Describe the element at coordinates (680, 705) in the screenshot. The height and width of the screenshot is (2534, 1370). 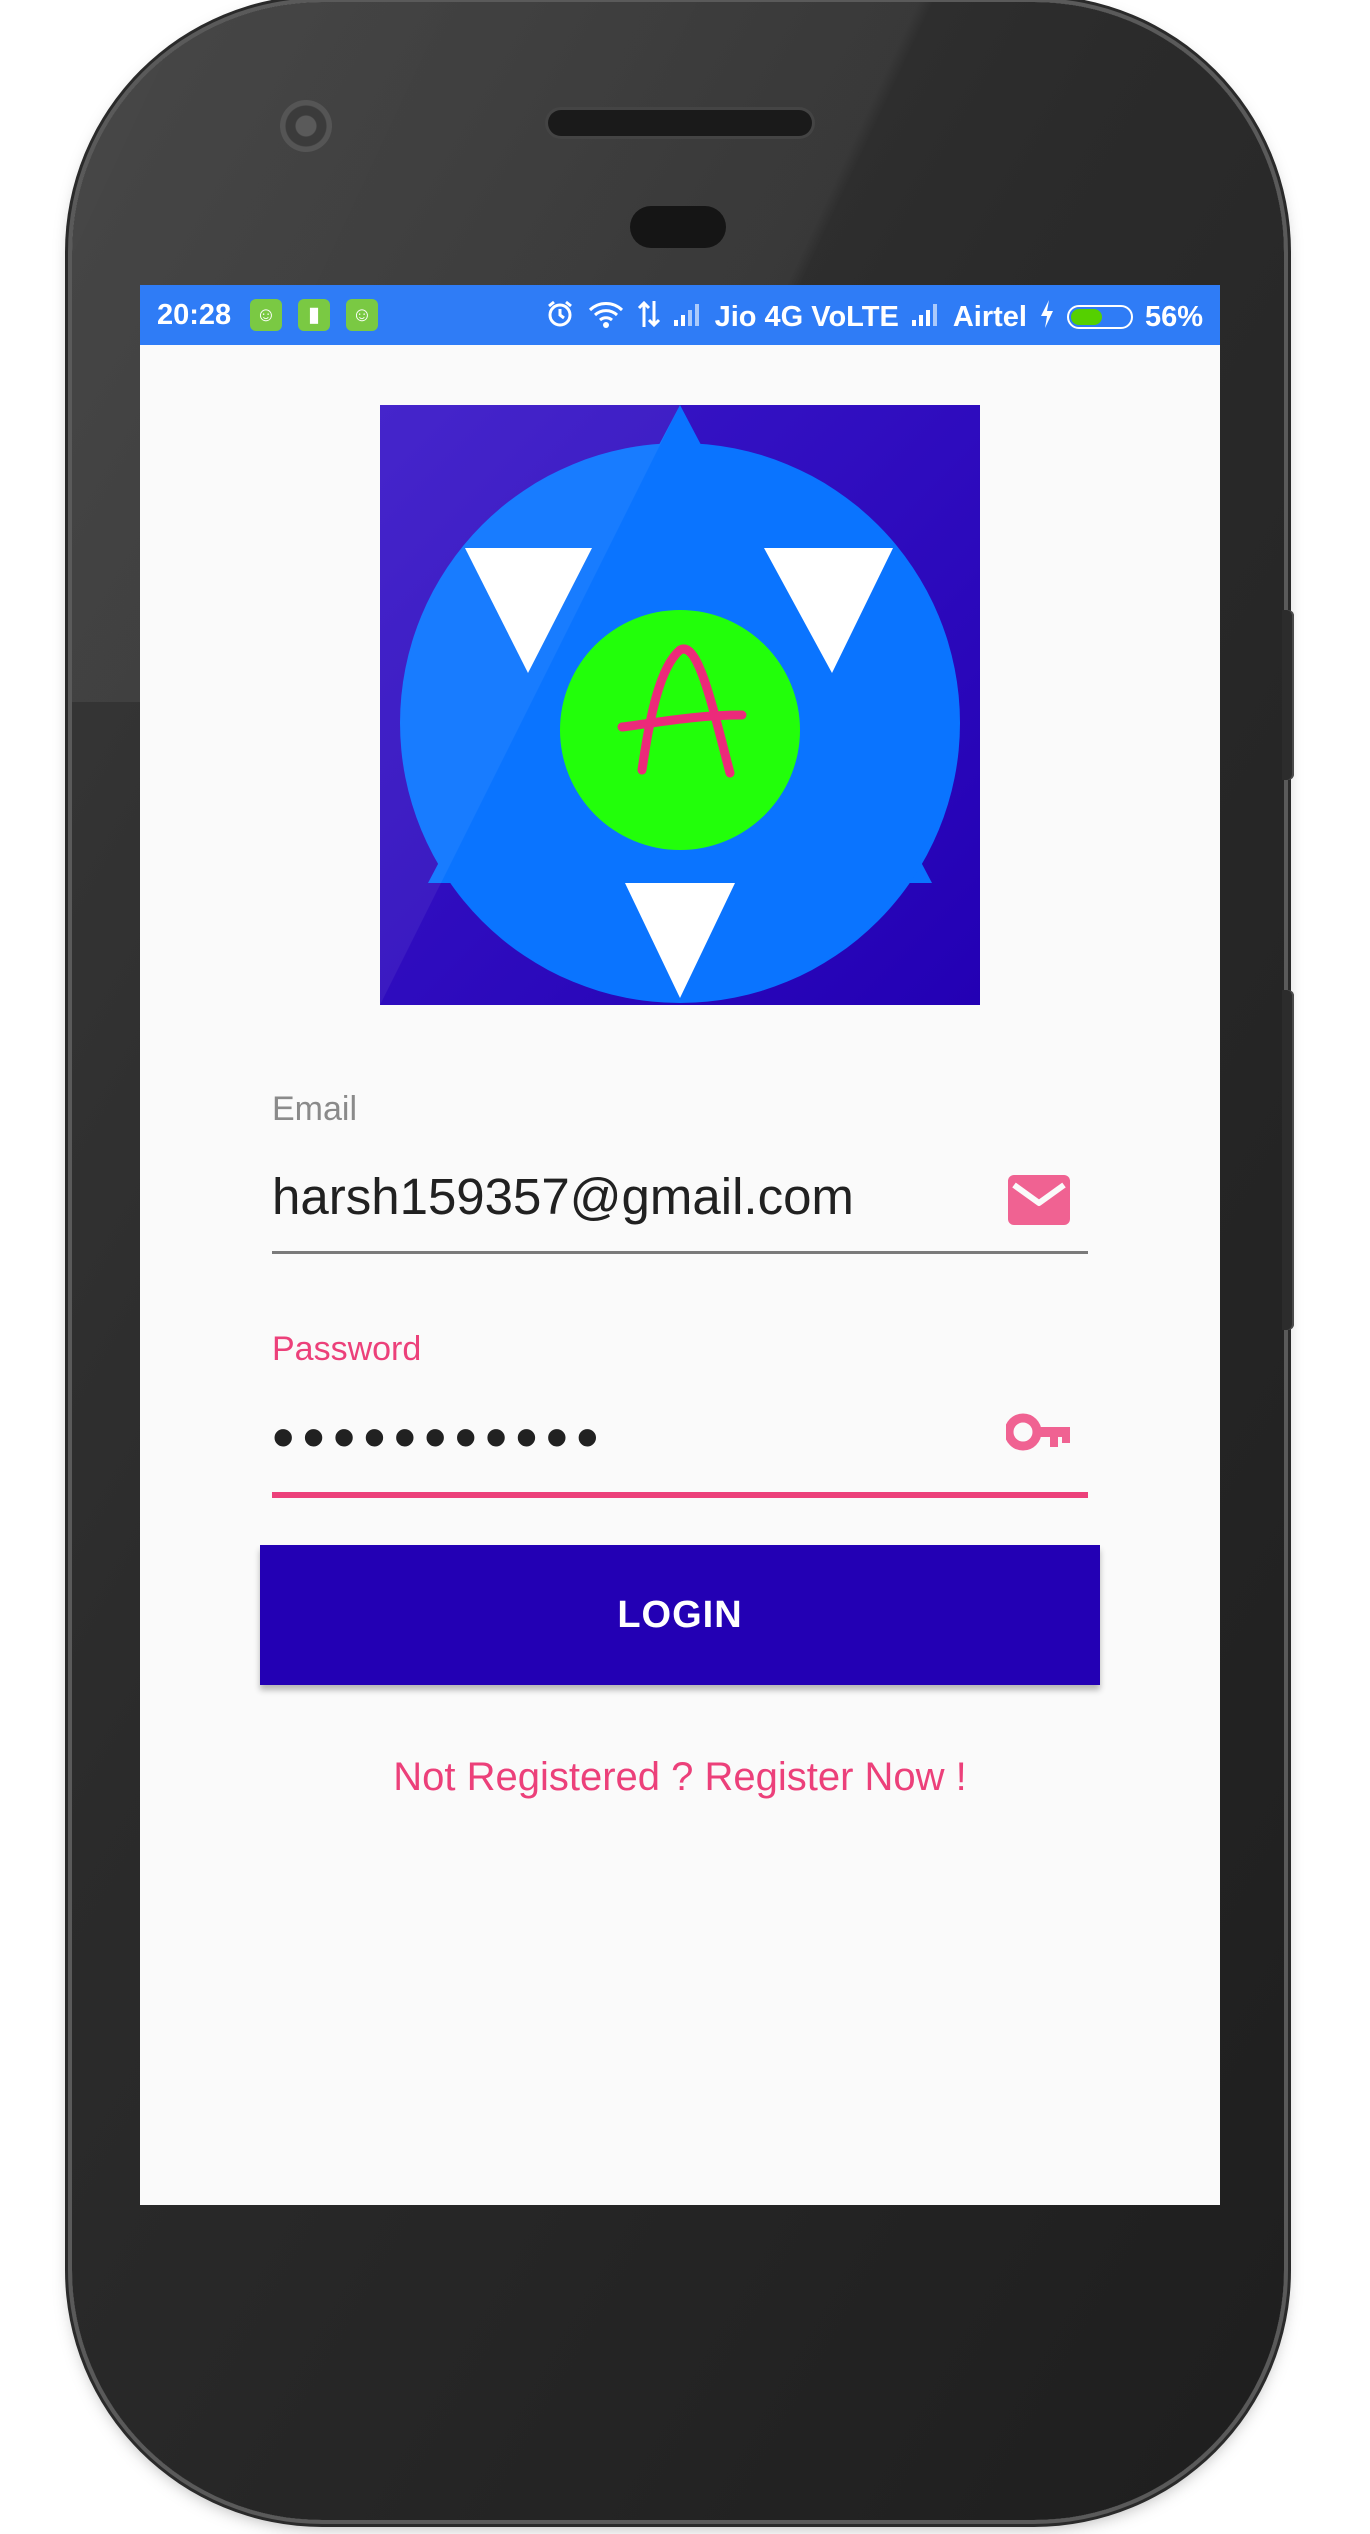
I see `app-logo` at that location.